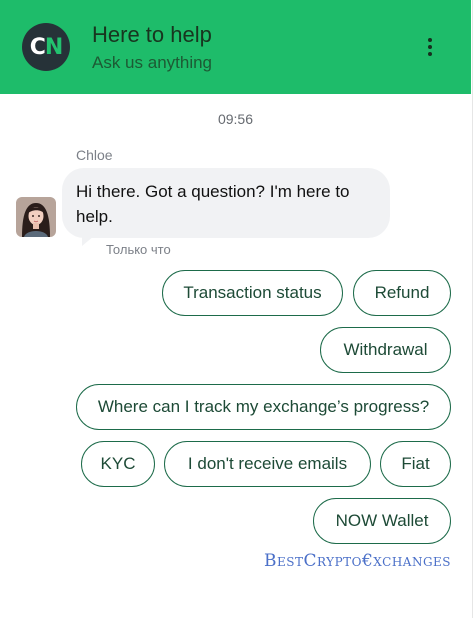 This screenshot has width=473, height=618. Describe the element at coordinates (53, 47) in the screenshot. I see `logo-letter-n: N` at that location.